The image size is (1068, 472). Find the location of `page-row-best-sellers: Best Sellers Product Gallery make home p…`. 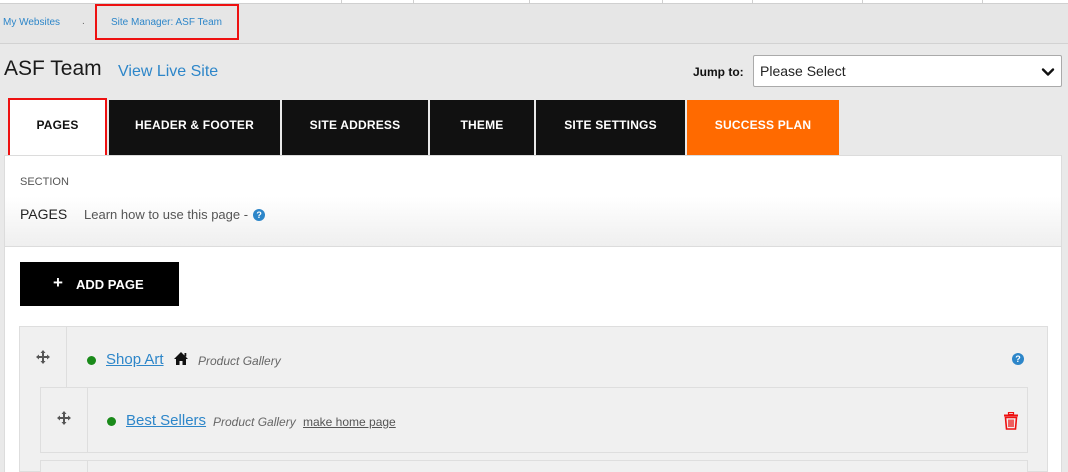

page-row-best-sellers: Best Sellers Product Gallery make home p… is located at coordinates (534, 420).